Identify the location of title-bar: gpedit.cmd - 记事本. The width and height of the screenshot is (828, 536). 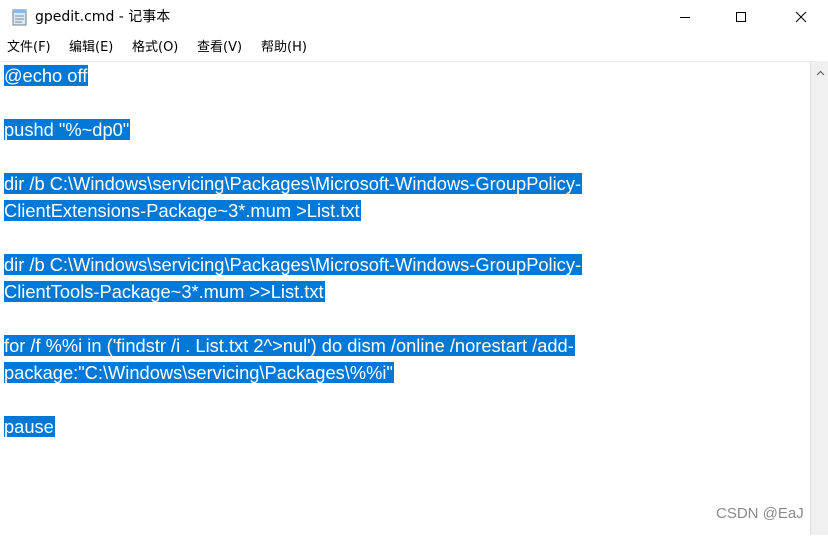
(414, 17).